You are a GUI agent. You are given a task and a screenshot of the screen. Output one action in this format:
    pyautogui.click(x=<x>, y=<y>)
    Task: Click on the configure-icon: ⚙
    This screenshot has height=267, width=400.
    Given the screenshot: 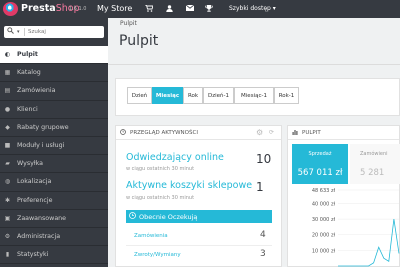 What is the action you would take?
    pyautogui.click(x=259, y=132)
    